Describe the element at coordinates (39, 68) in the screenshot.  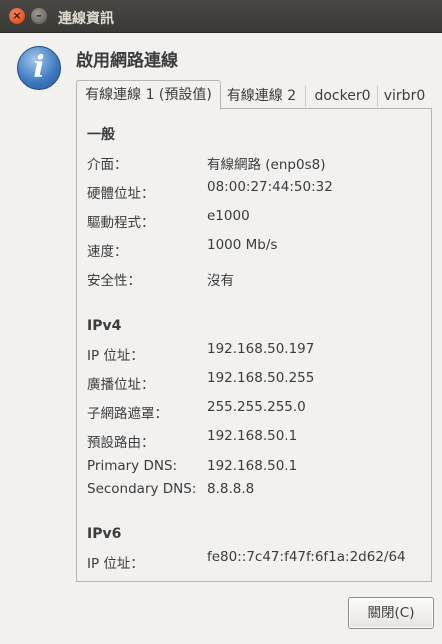
I see `info-icon: i` at that location.